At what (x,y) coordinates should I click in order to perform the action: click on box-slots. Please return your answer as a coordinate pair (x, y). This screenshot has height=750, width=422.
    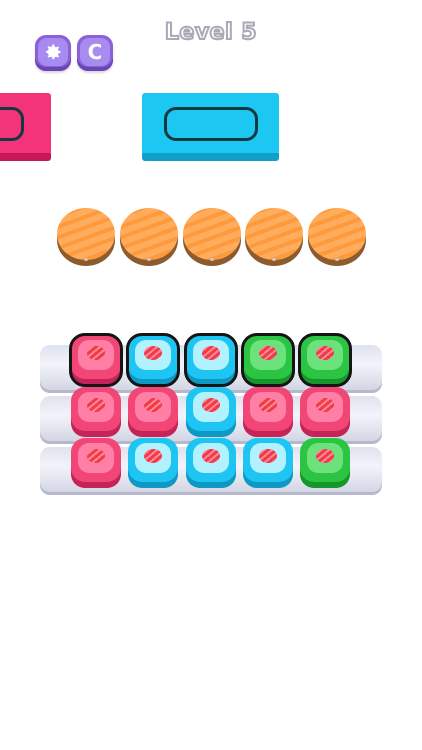
    Looking at the image, I should click on (211, 124).